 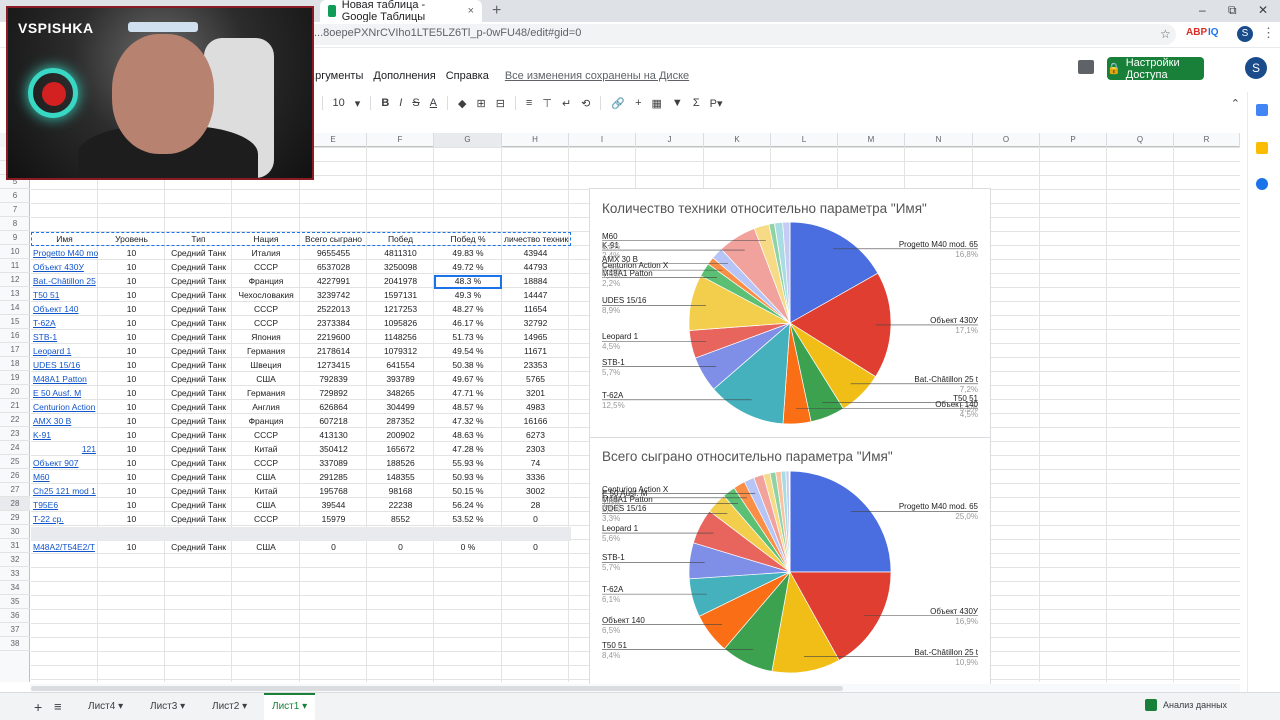 I want to click on pie-percent-label: 1,6%, so click(x=611, y=499).